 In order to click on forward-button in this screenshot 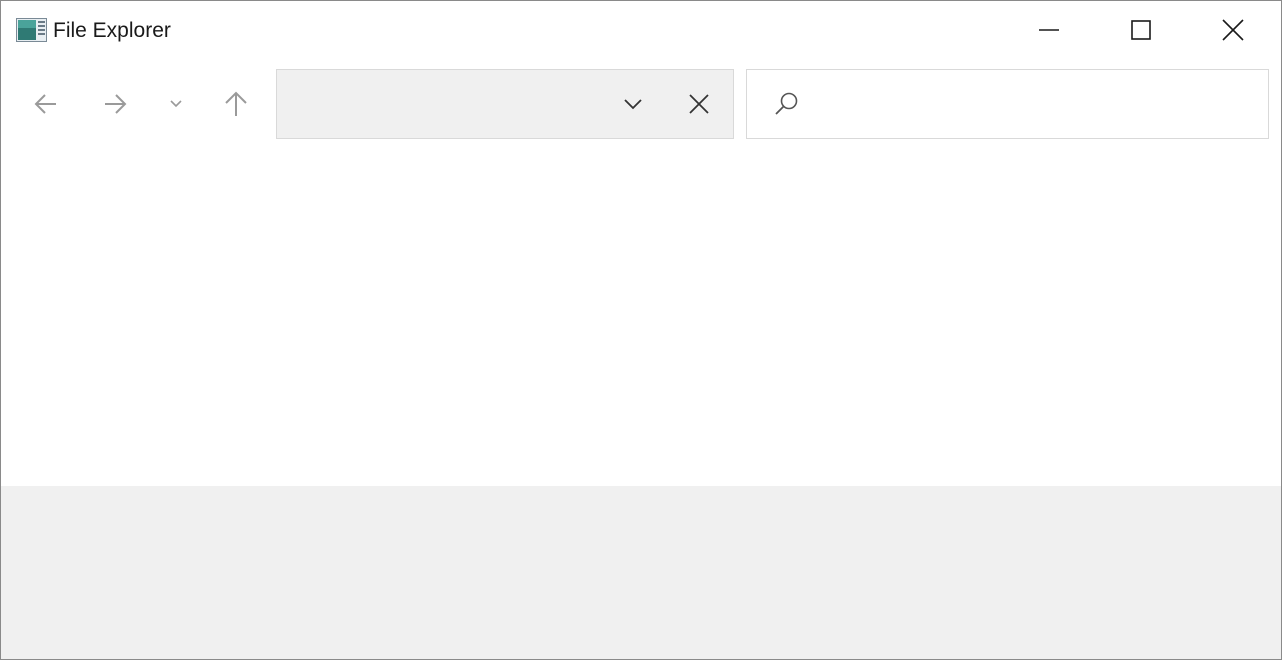, I will do `click(115, 104)`.